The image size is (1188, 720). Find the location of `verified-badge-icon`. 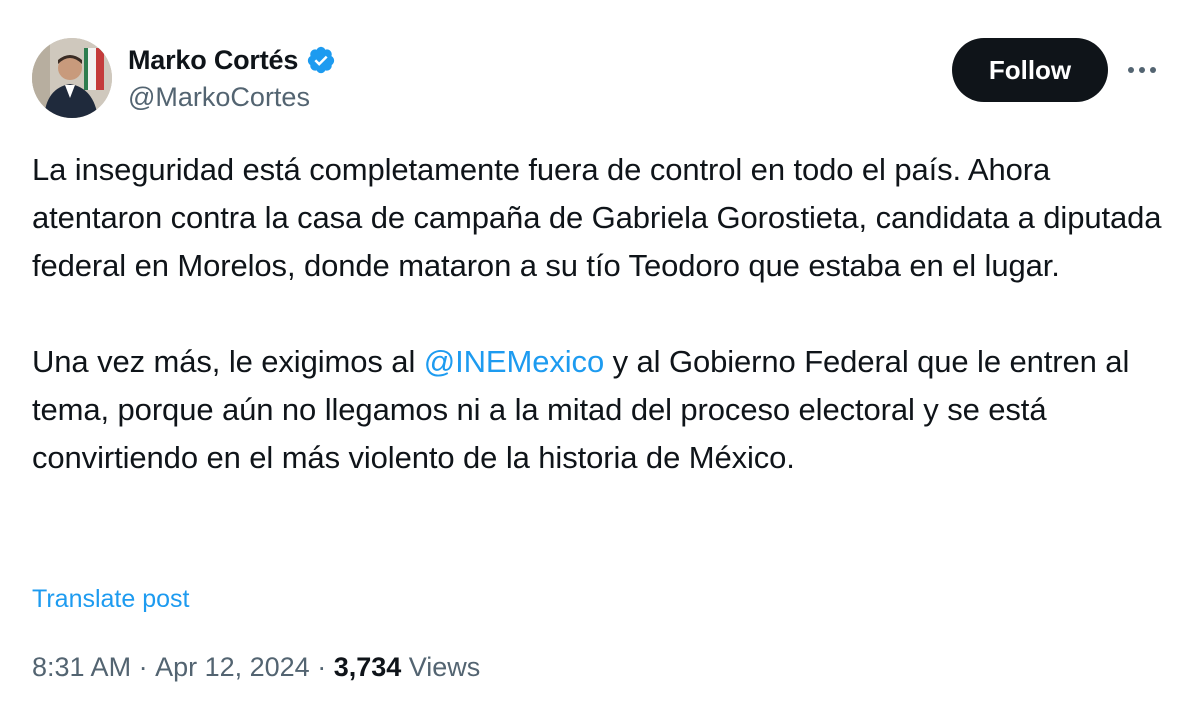

verified-badge-icon is located at coordinates (321, 60).